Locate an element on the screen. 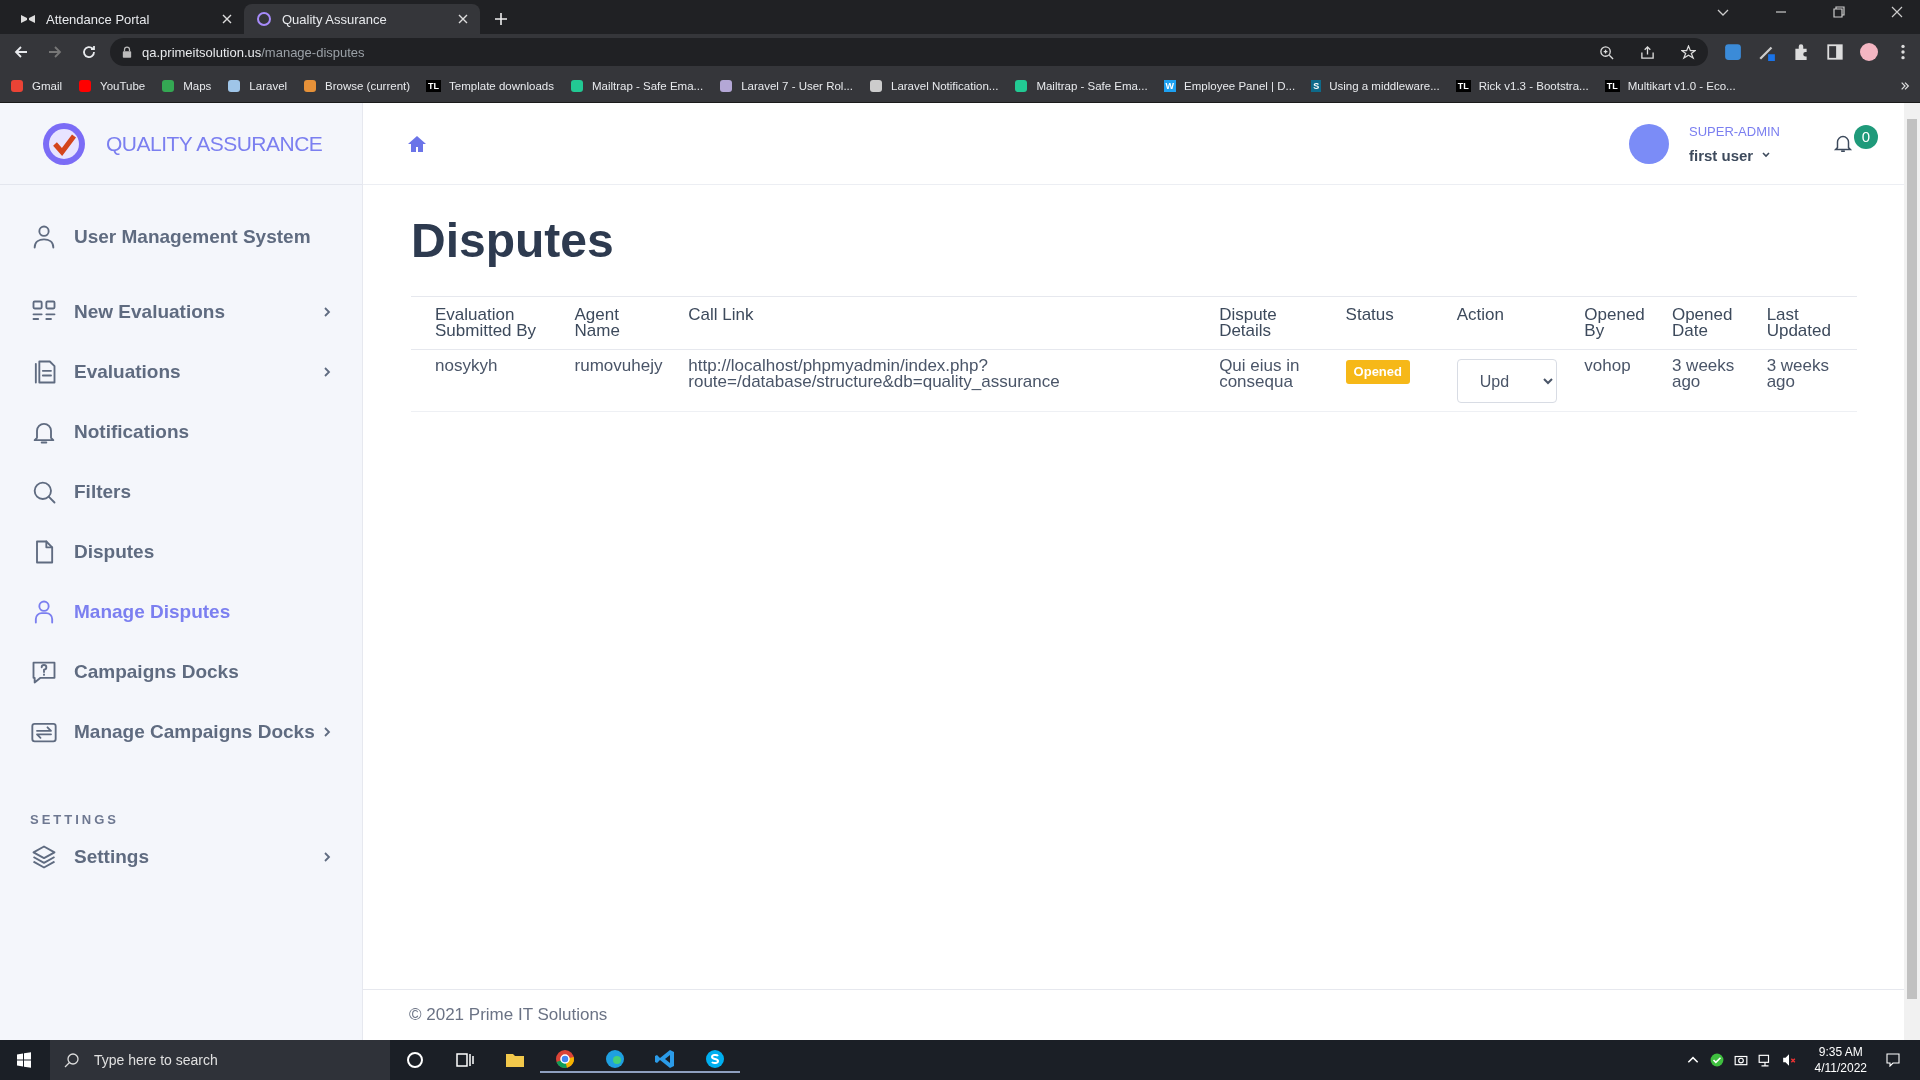 The width and height of the screenshot is (1920, 1080). column-header: Evaluation Submitted By is located at coordinates (487, 323).